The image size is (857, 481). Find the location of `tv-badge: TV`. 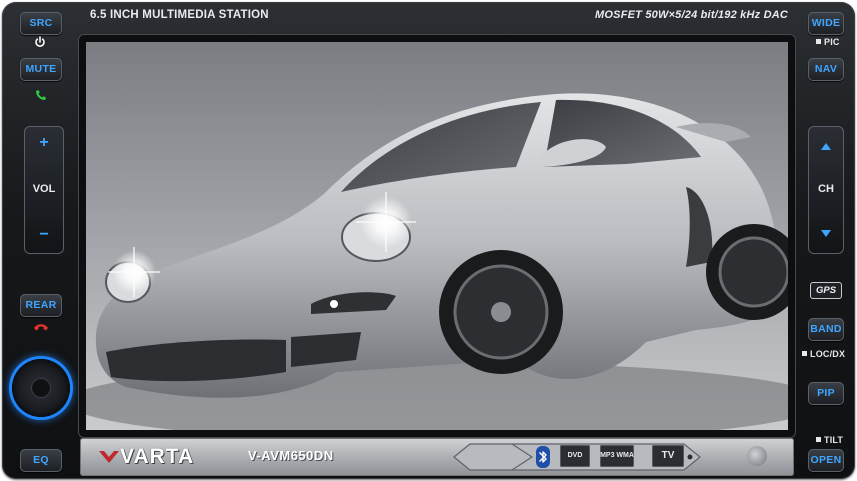

tv-badge: TV is located at coordinates (668, 456).